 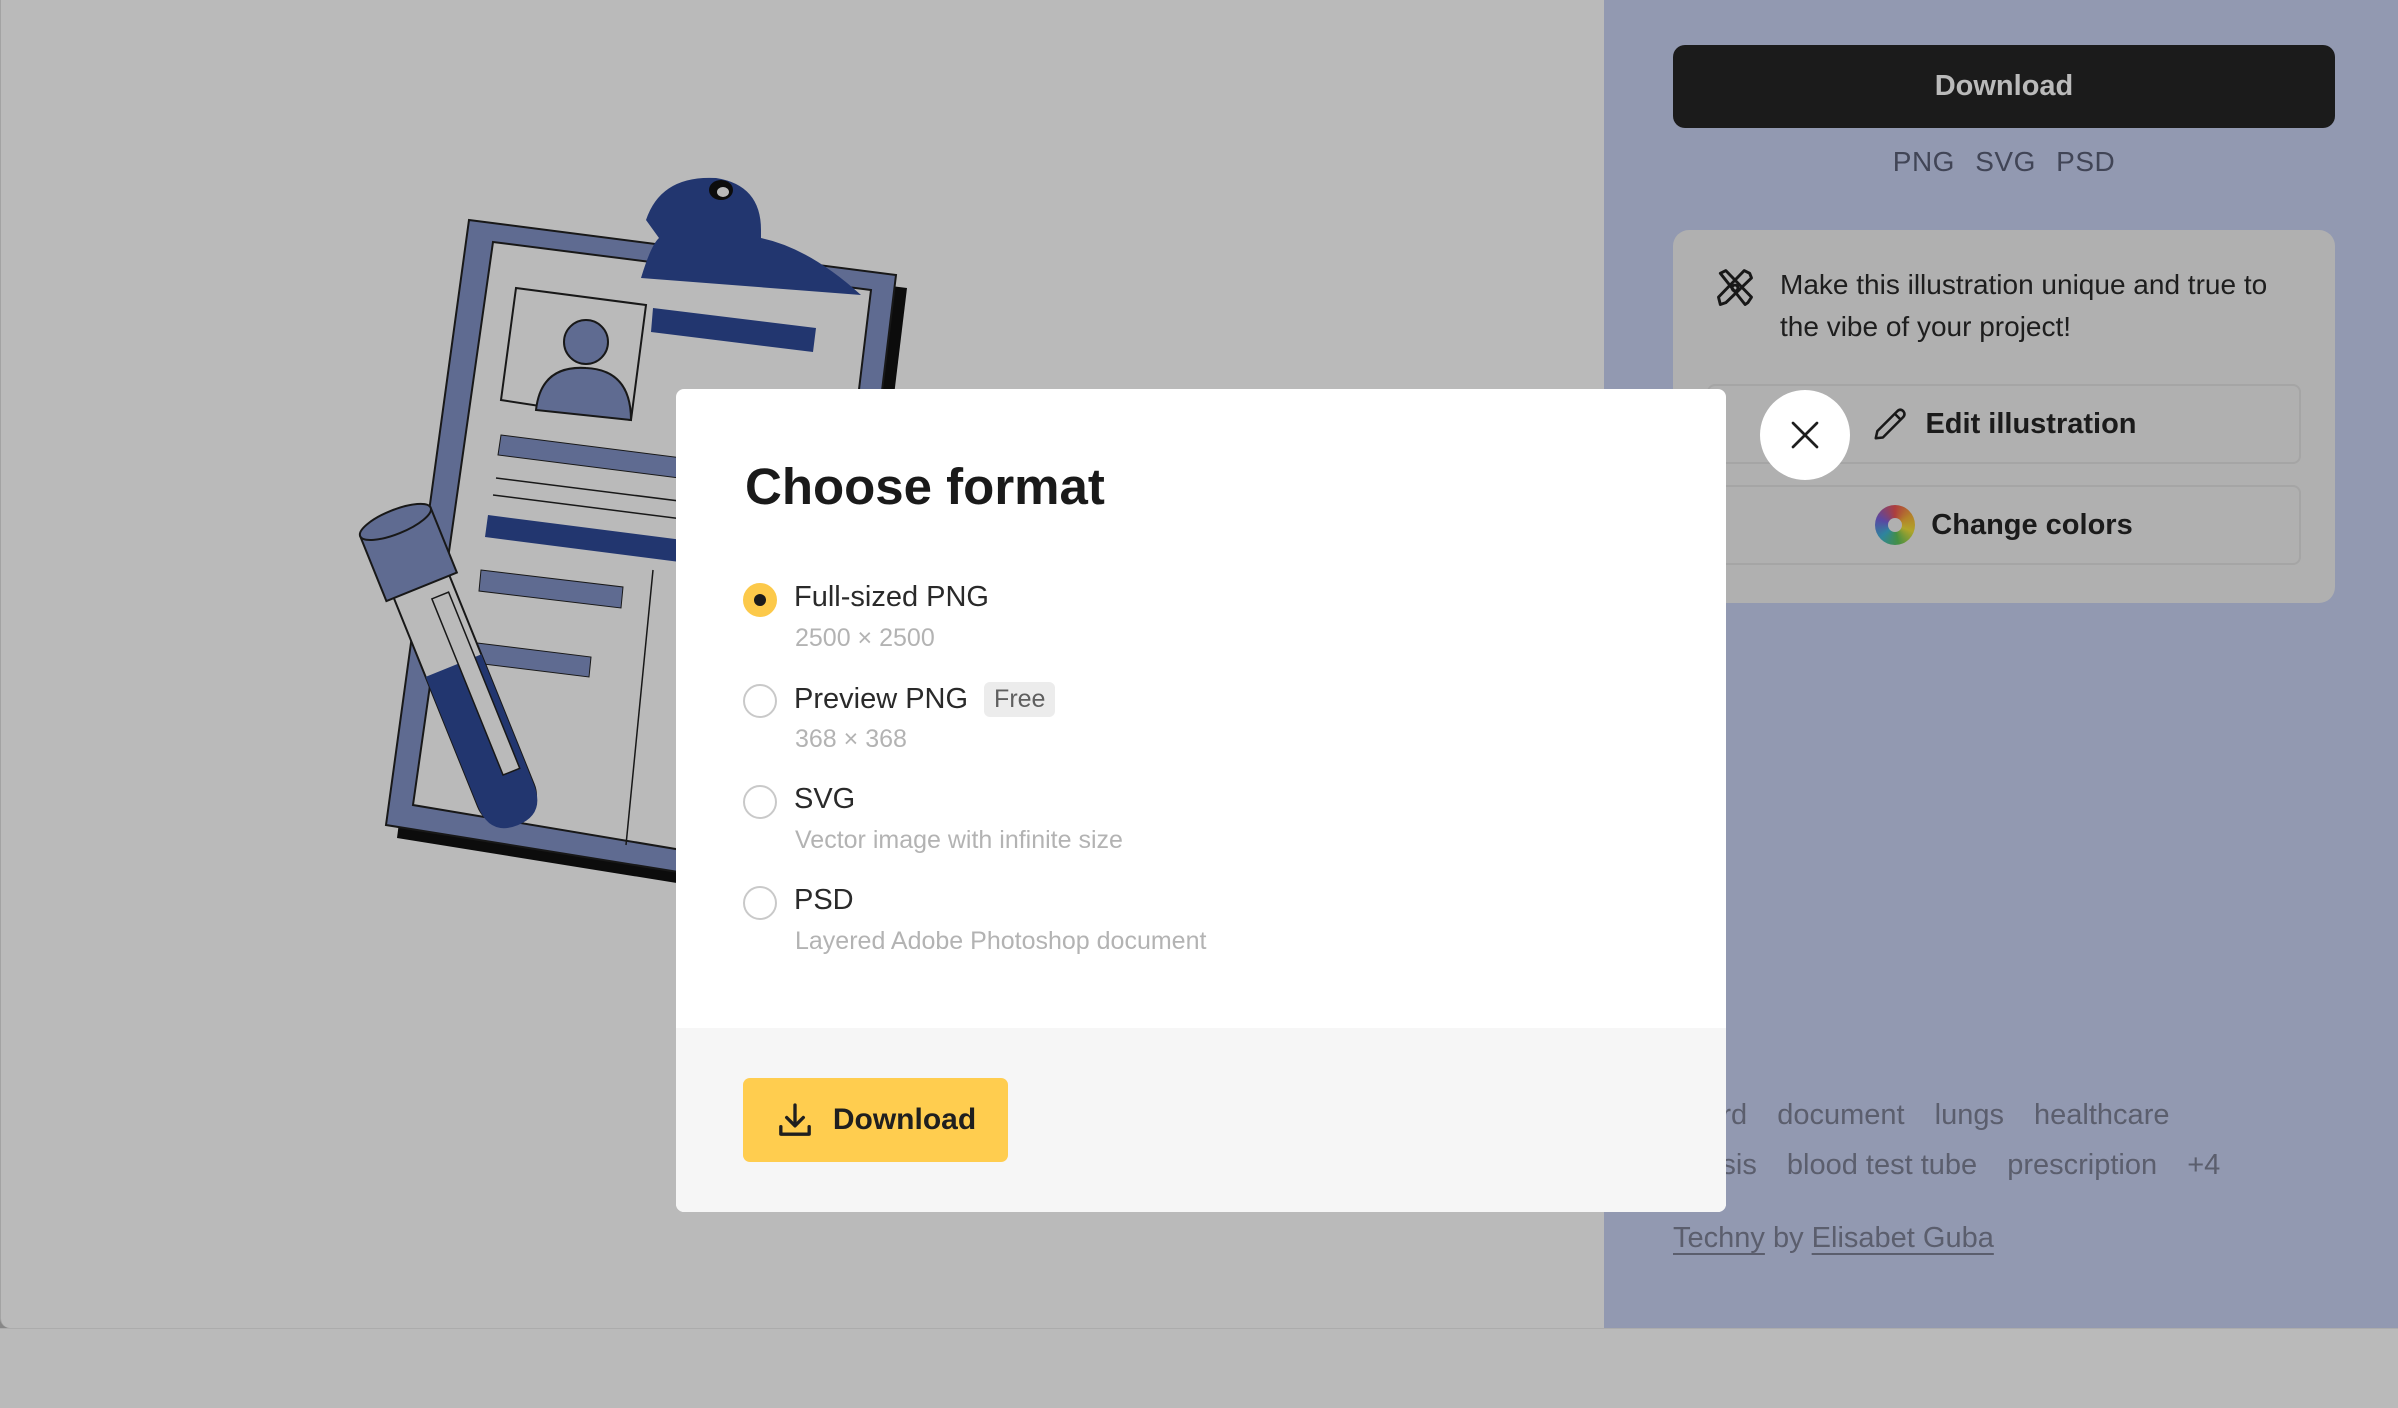 What do you see at coordinates (891, 597) in the screenshot?
I see `option-label: Full-sized PNG` at bounding box center [891, 597].